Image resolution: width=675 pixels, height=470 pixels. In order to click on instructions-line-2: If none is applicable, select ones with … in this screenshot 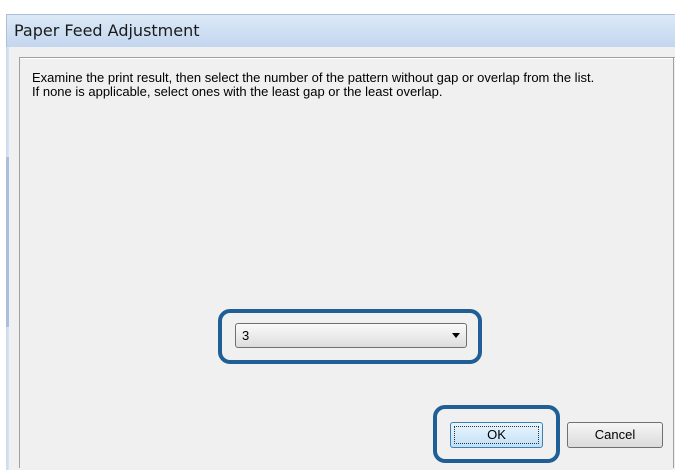, I will do `click(237, 91)`.